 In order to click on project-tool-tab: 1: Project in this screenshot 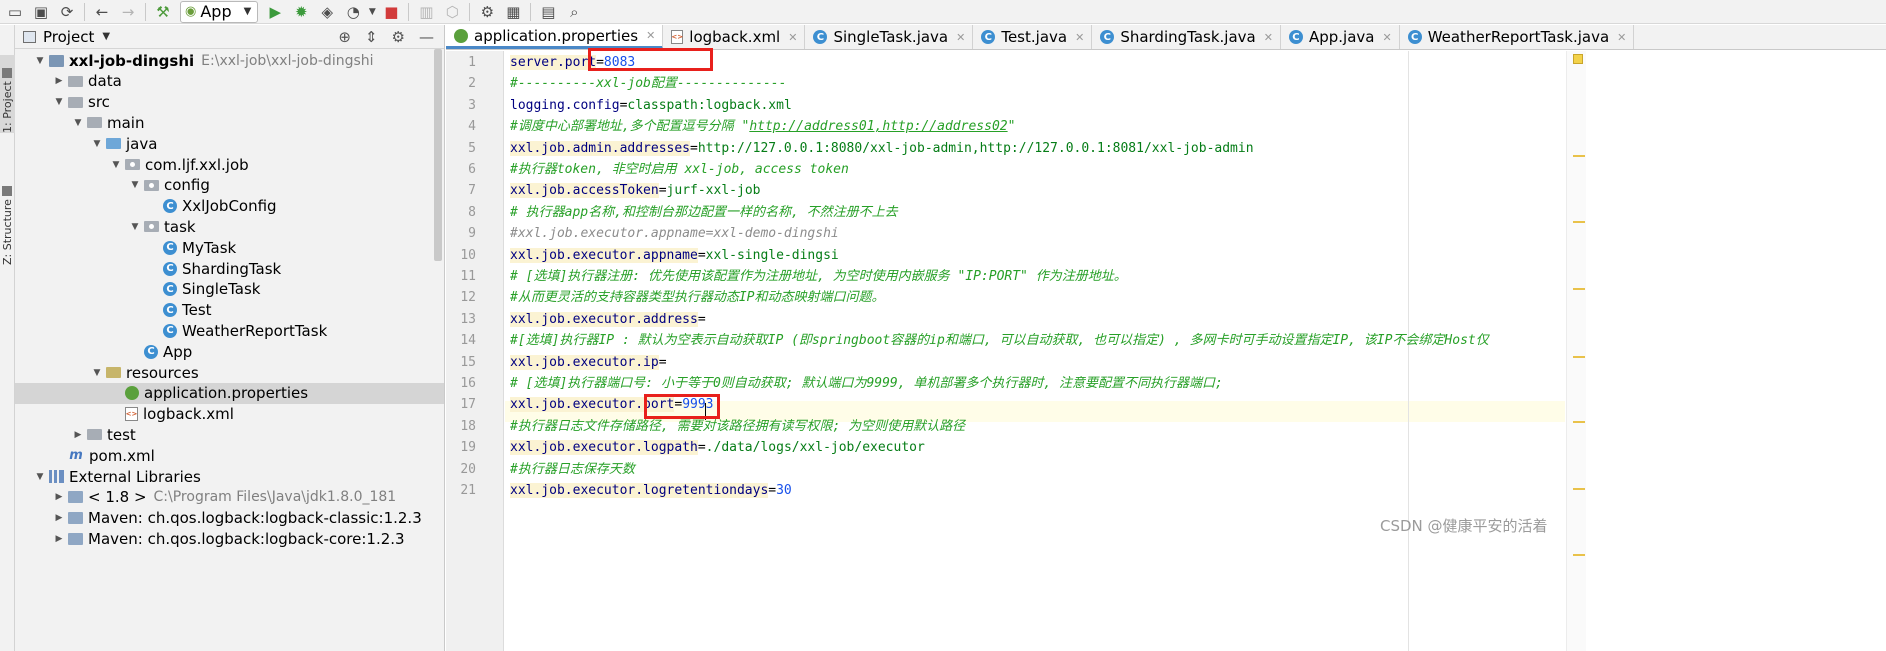, I will do `click(7, 94)`.